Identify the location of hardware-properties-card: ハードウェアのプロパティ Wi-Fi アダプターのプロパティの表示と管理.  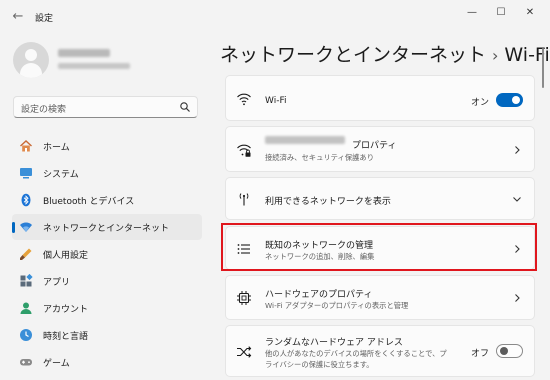
(380, 297).